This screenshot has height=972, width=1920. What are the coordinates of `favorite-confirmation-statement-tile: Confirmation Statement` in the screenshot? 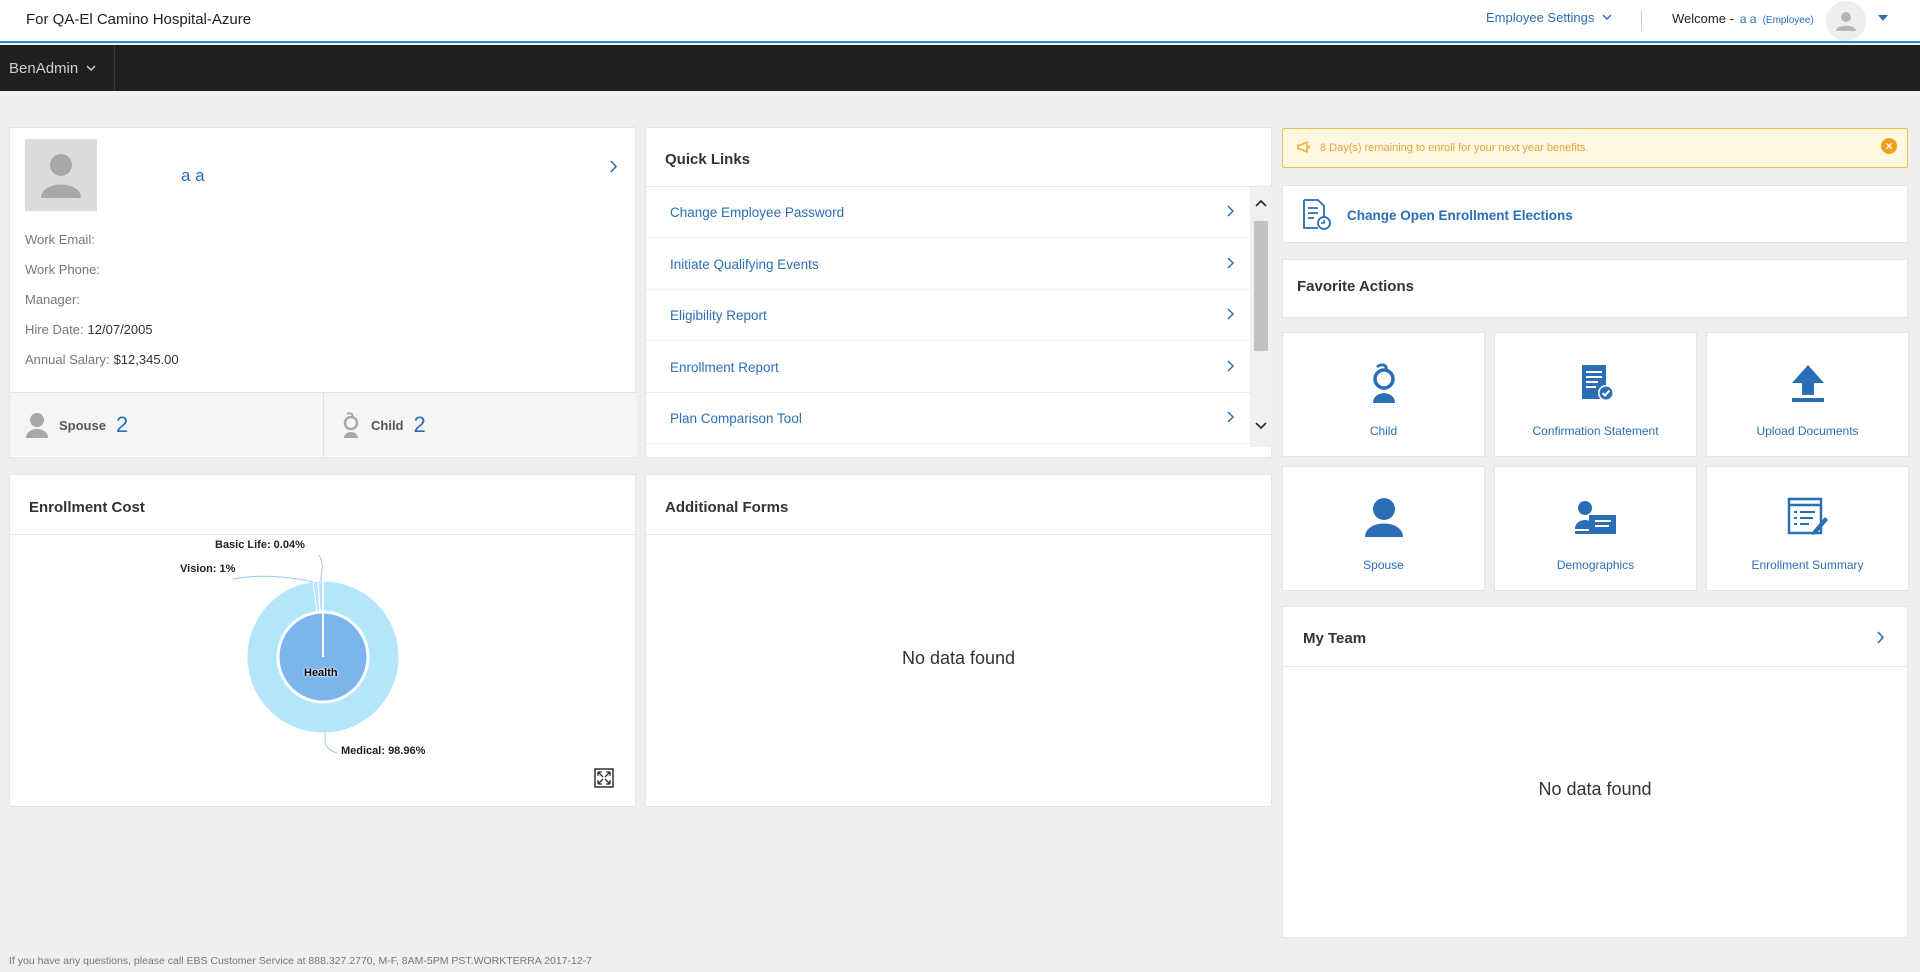 It's located at (1595, 394).